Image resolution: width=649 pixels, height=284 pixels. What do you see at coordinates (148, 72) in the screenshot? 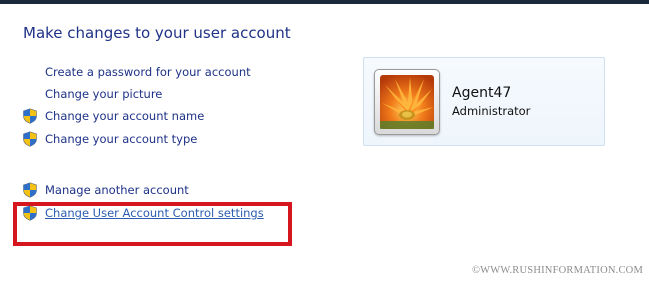
I see `task-create-password-label: Create a password for your account` at bounding box center [148, 72].